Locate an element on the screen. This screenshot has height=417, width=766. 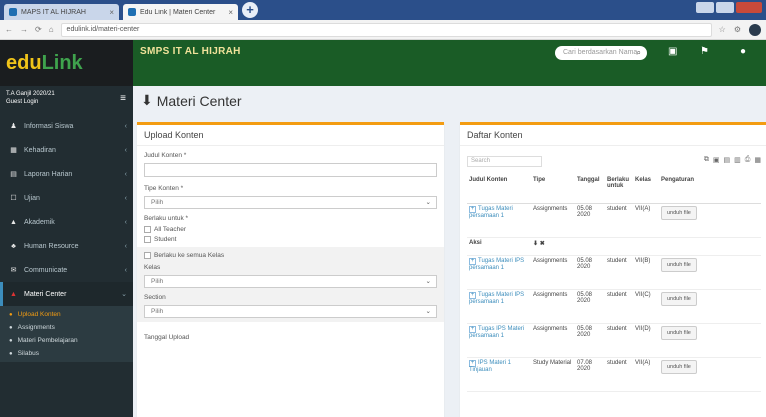
sidebar-item-label: Laporan Harian is located at coordinates (48, 174).